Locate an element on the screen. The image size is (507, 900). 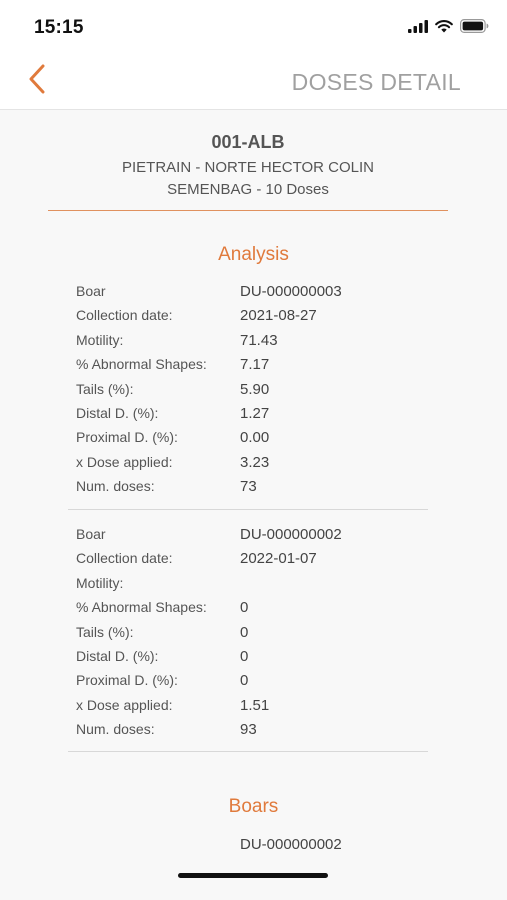
boar-id: DU-000000002 is located at coordinates (291, 844).